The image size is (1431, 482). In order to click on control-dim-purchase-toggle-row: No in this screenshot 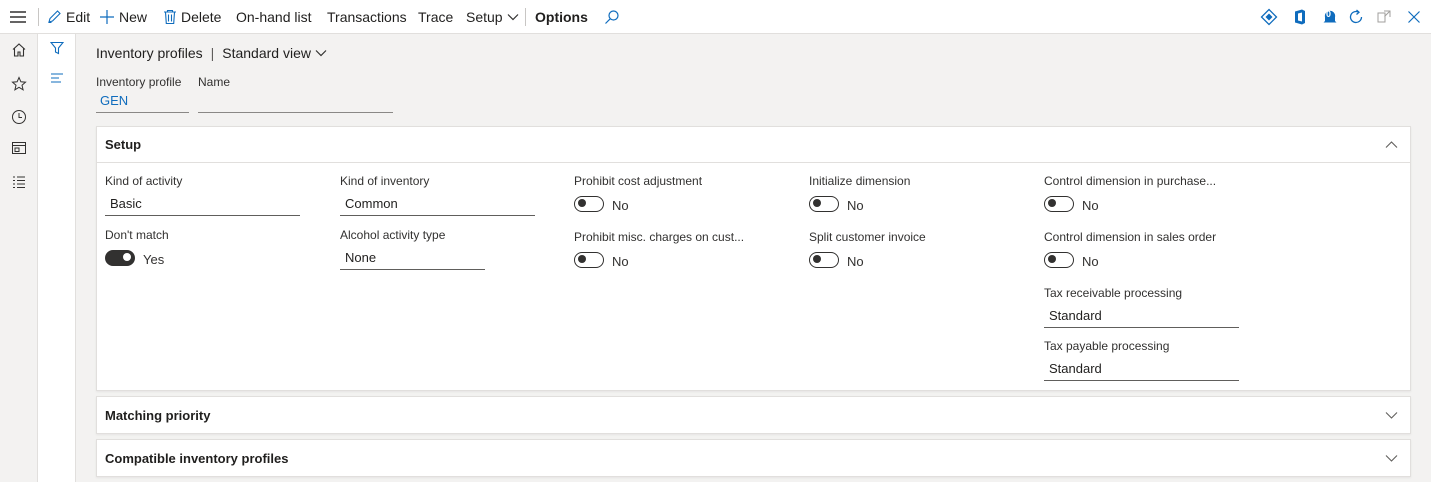, I will do `click(1144, 203)`.